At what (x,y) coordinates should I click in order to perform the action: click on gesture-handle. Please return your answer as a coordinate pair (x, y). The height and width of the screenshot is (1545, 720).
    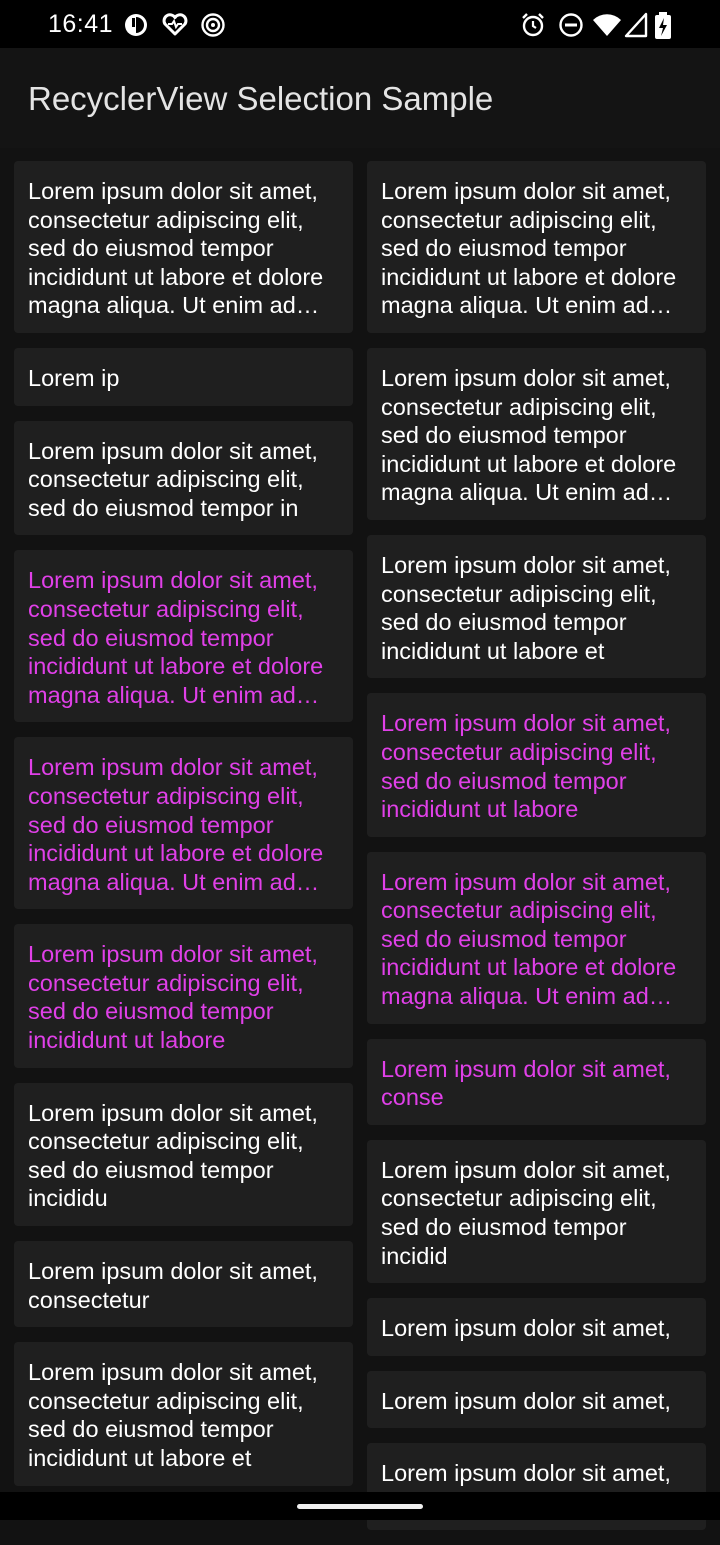
    Looking at the image, I should click on (360, 1506).